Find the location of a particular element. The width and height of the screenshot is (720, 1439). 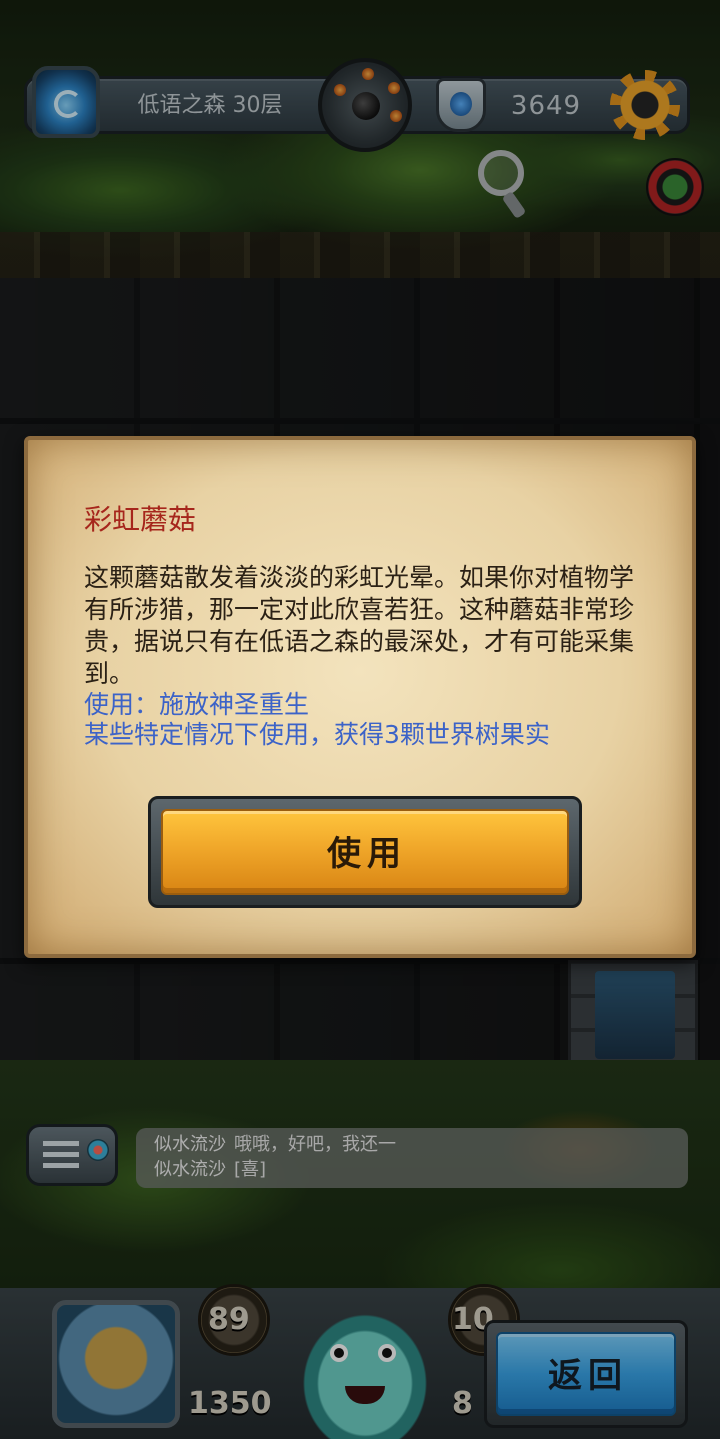

chat-menu-button is located at coordinates (72, 1155).